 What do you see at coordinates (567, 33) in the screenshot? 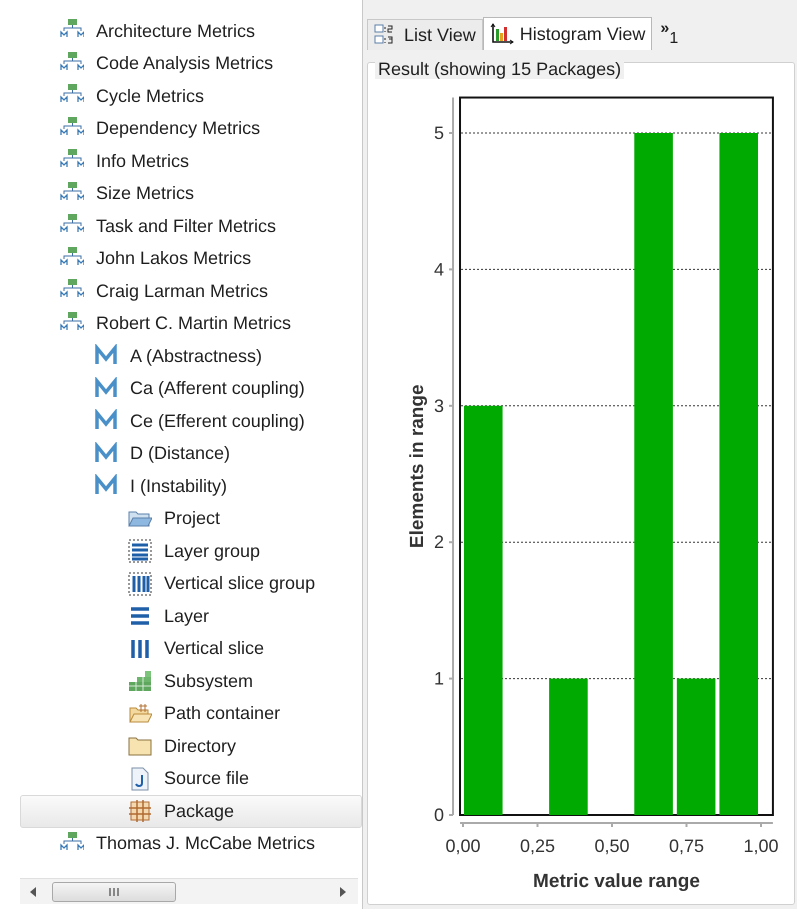
I see `view-tab: Histogram View` at bounding box center [567, 33].